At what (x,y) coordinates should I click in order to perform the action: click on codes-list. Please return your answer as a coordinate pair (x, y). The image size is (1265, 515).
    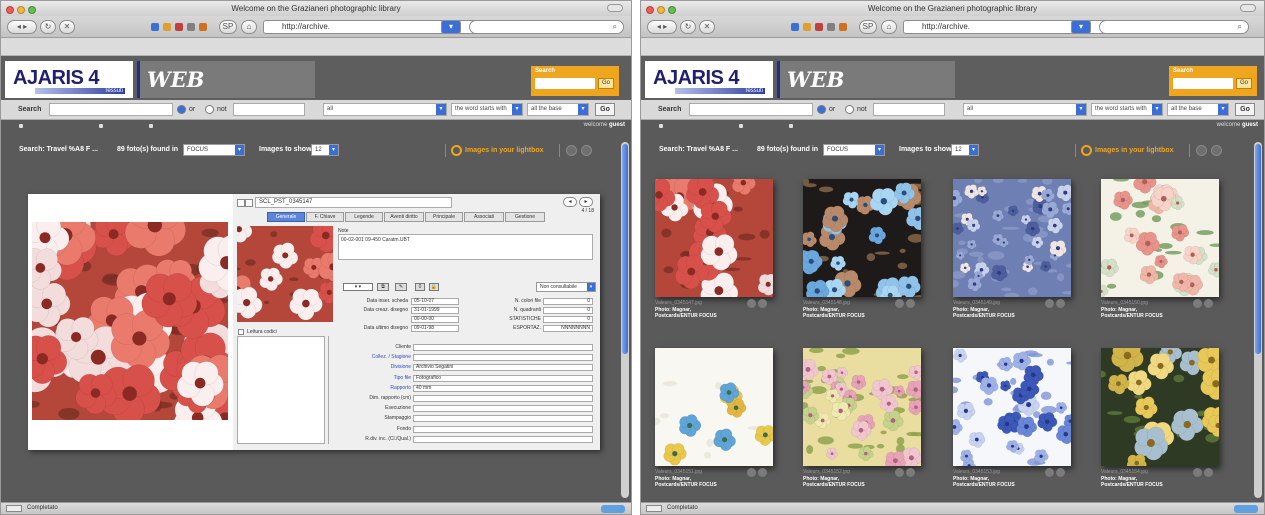
    Looking at the image, I should click on (281, 390).